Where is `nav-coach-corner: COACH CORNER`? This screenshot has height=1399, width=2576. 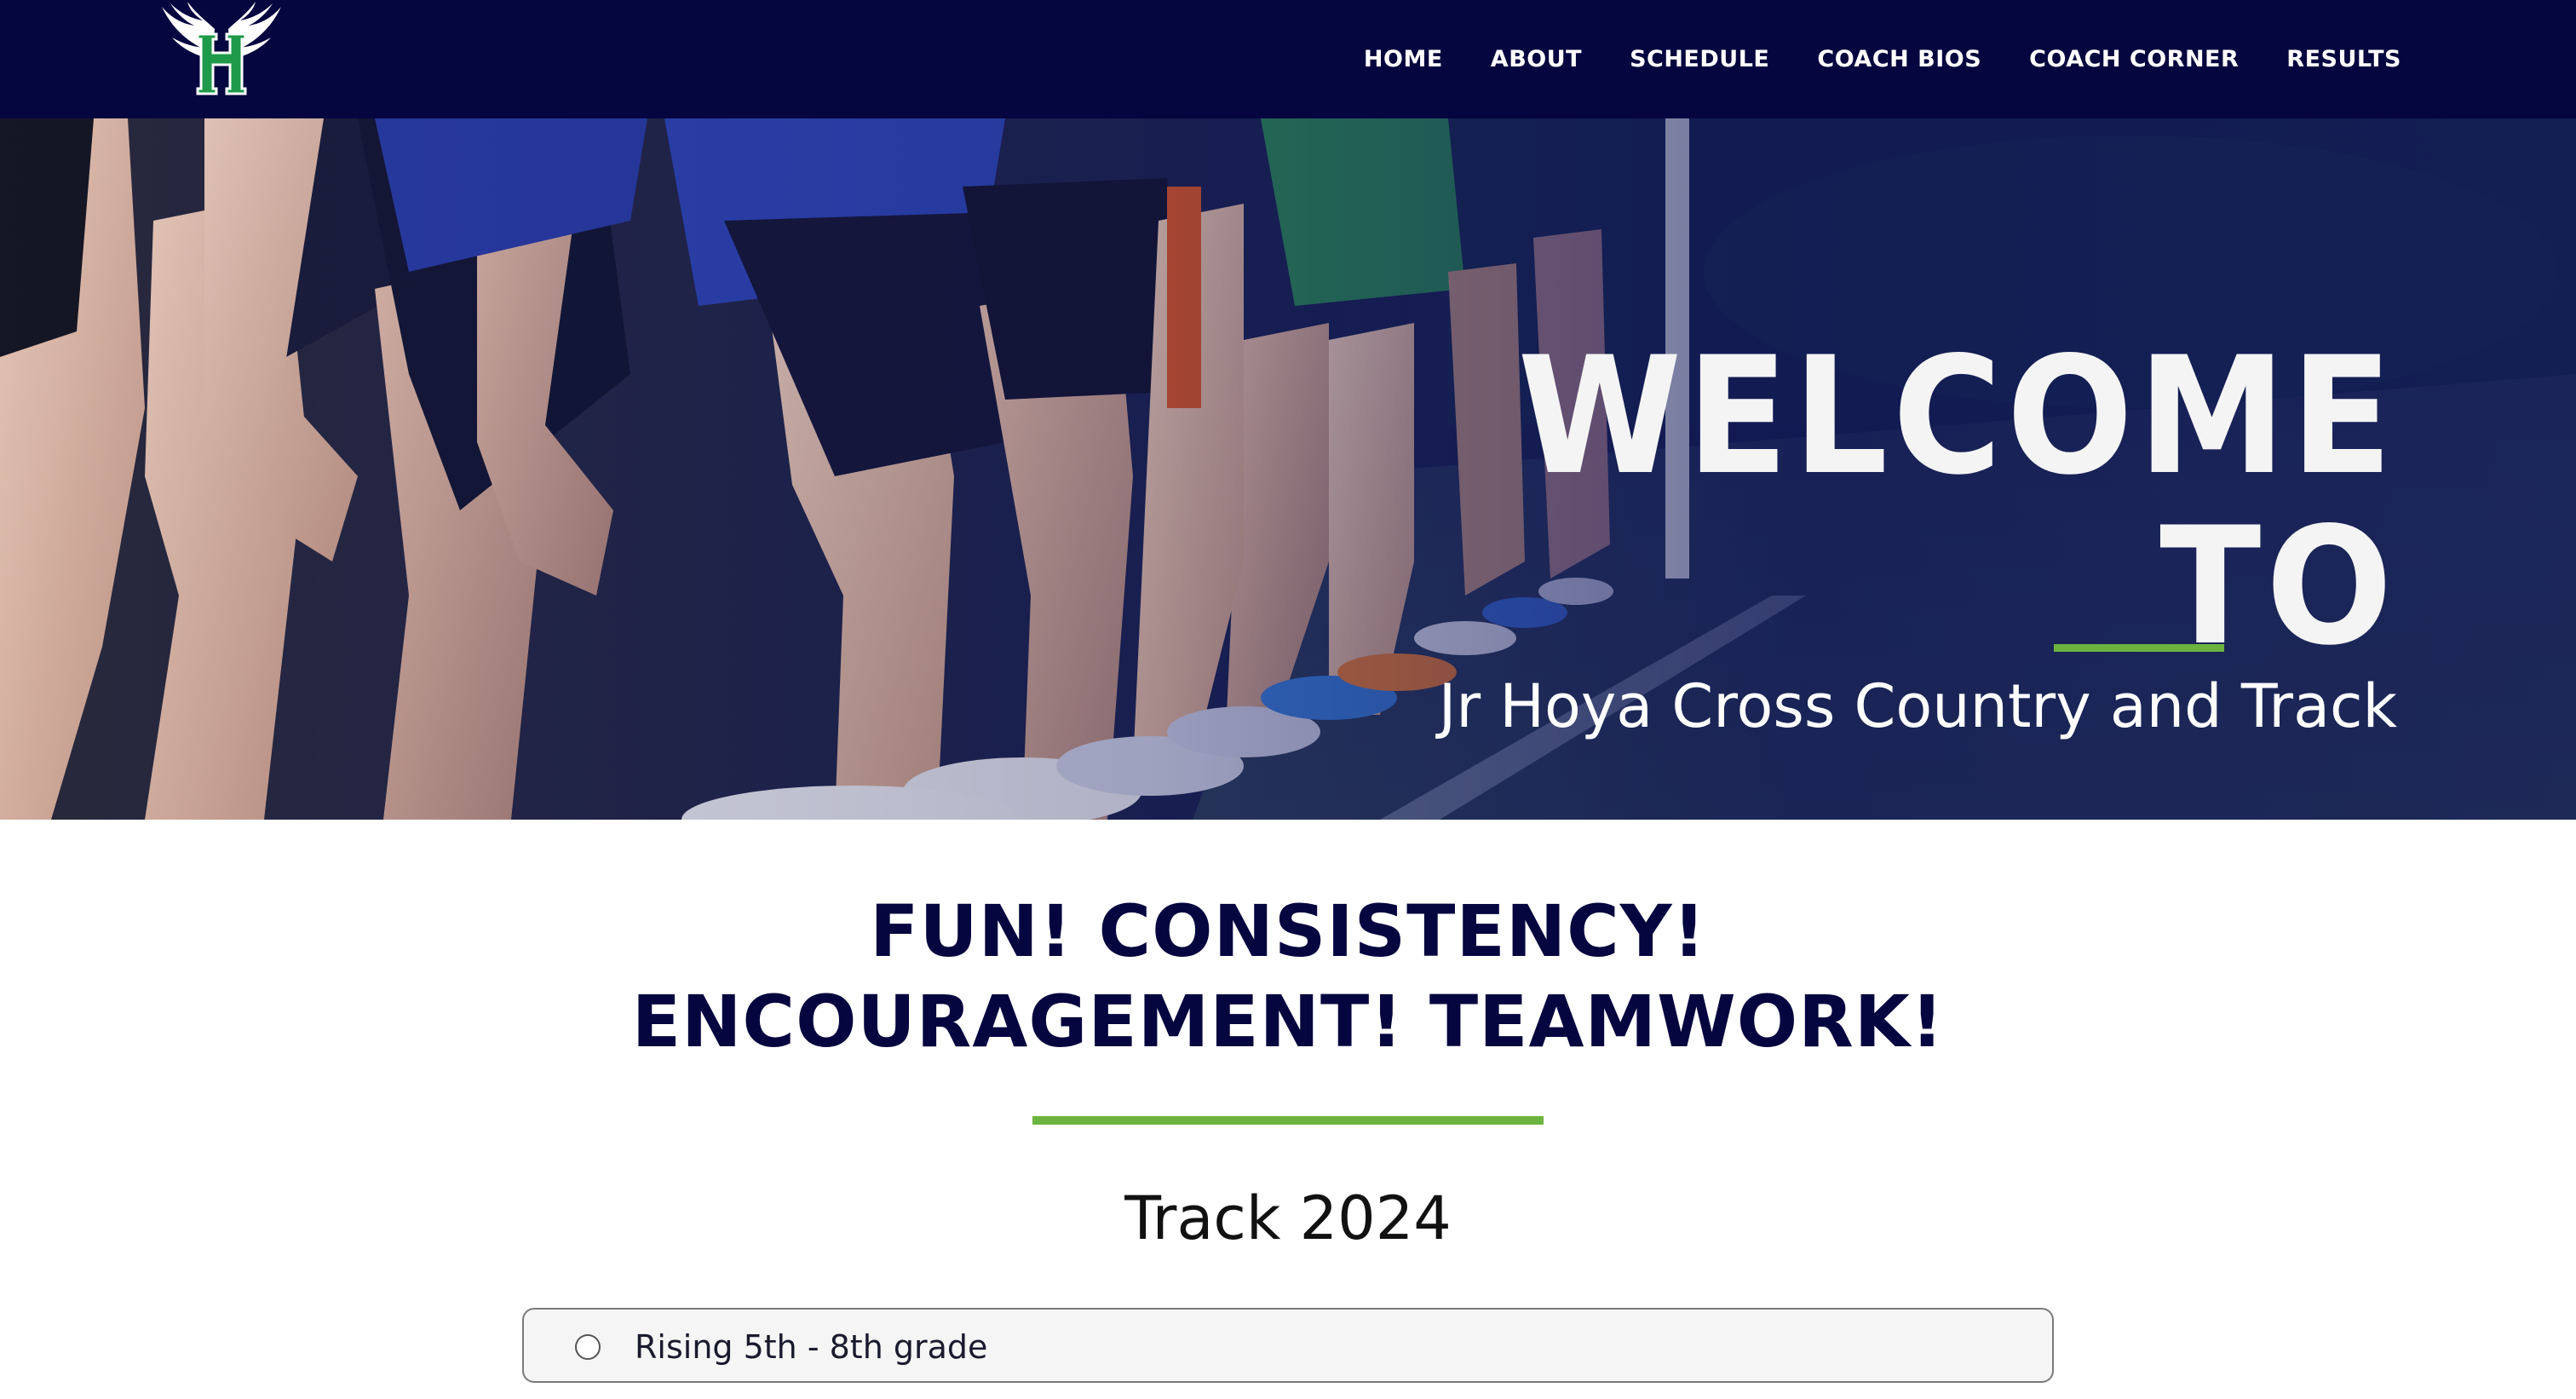 nav-coach-corner: COACH CORNER is located at coordinates (2134, 59).